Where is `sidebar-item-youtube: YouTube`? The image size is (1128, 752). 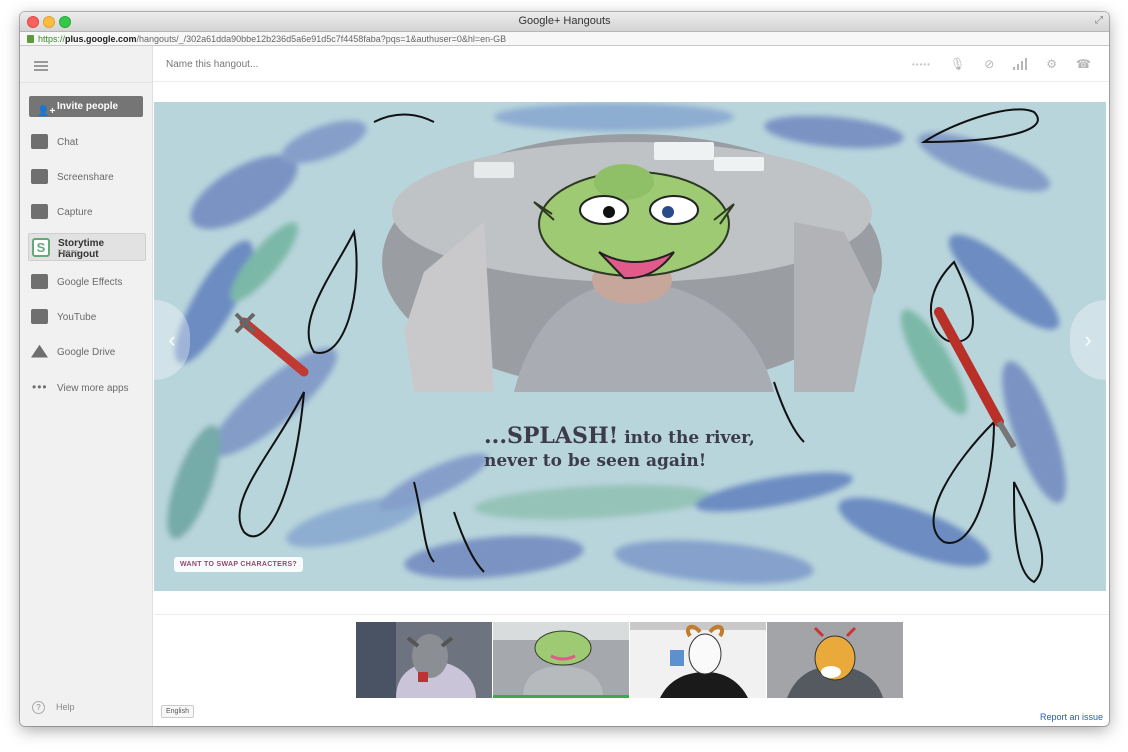
sidebar-item-youtube: YouTube is located at coordinates (87, 317).